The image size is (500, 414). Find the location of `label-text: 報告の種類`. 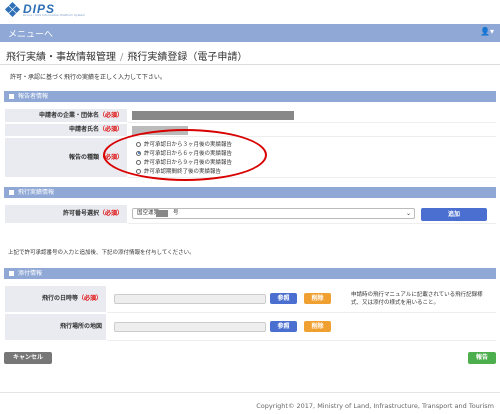

label-text: 報告の種類 is located at coordinates (83, 157).